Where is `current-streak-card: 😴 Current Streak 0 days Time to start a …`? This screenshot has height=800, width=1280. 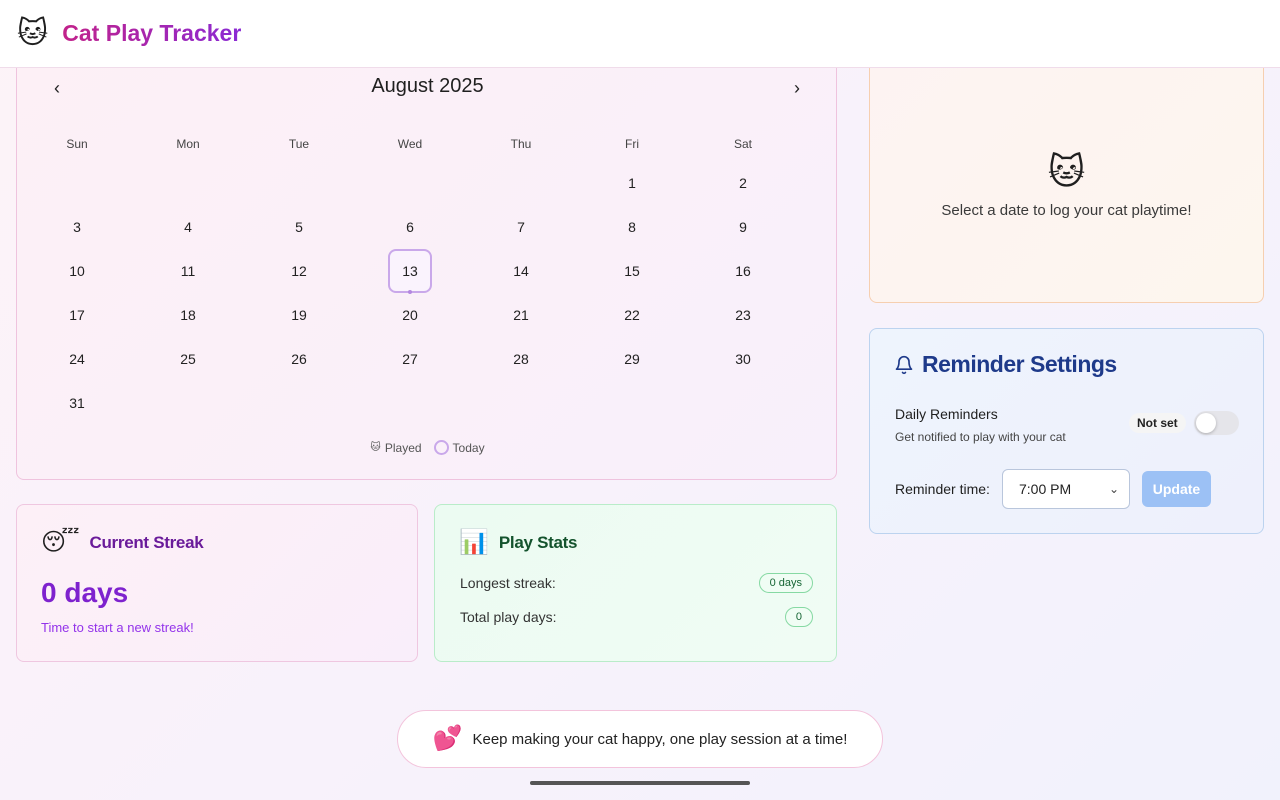 current-streak-card: 😴 Current Streak 0 days Time to start a … is located at coordinates (217, 583).